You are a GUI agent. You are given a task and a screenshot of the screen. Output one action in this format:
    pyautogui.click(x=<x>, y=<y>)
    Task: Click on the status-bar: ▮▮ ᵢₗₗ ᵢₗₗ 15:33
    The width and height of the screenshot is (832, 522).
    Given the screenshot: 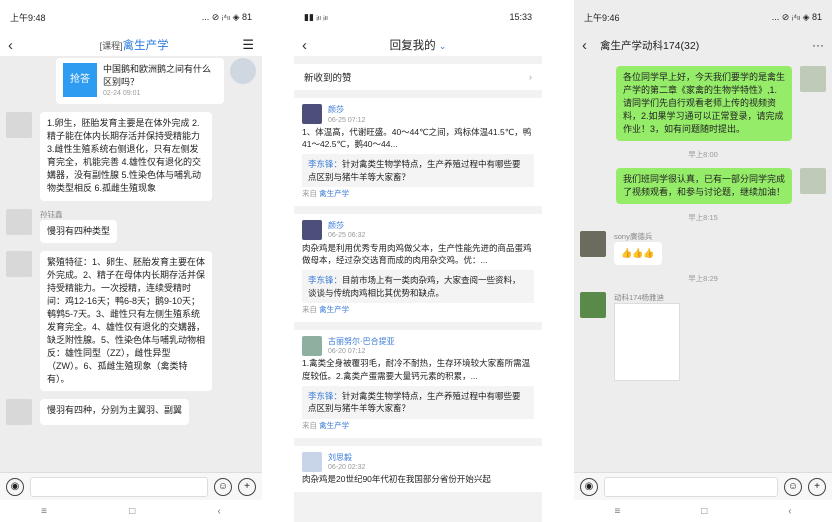 What is the action you would take?
    pyautogui.click(x=418, y=17)
    